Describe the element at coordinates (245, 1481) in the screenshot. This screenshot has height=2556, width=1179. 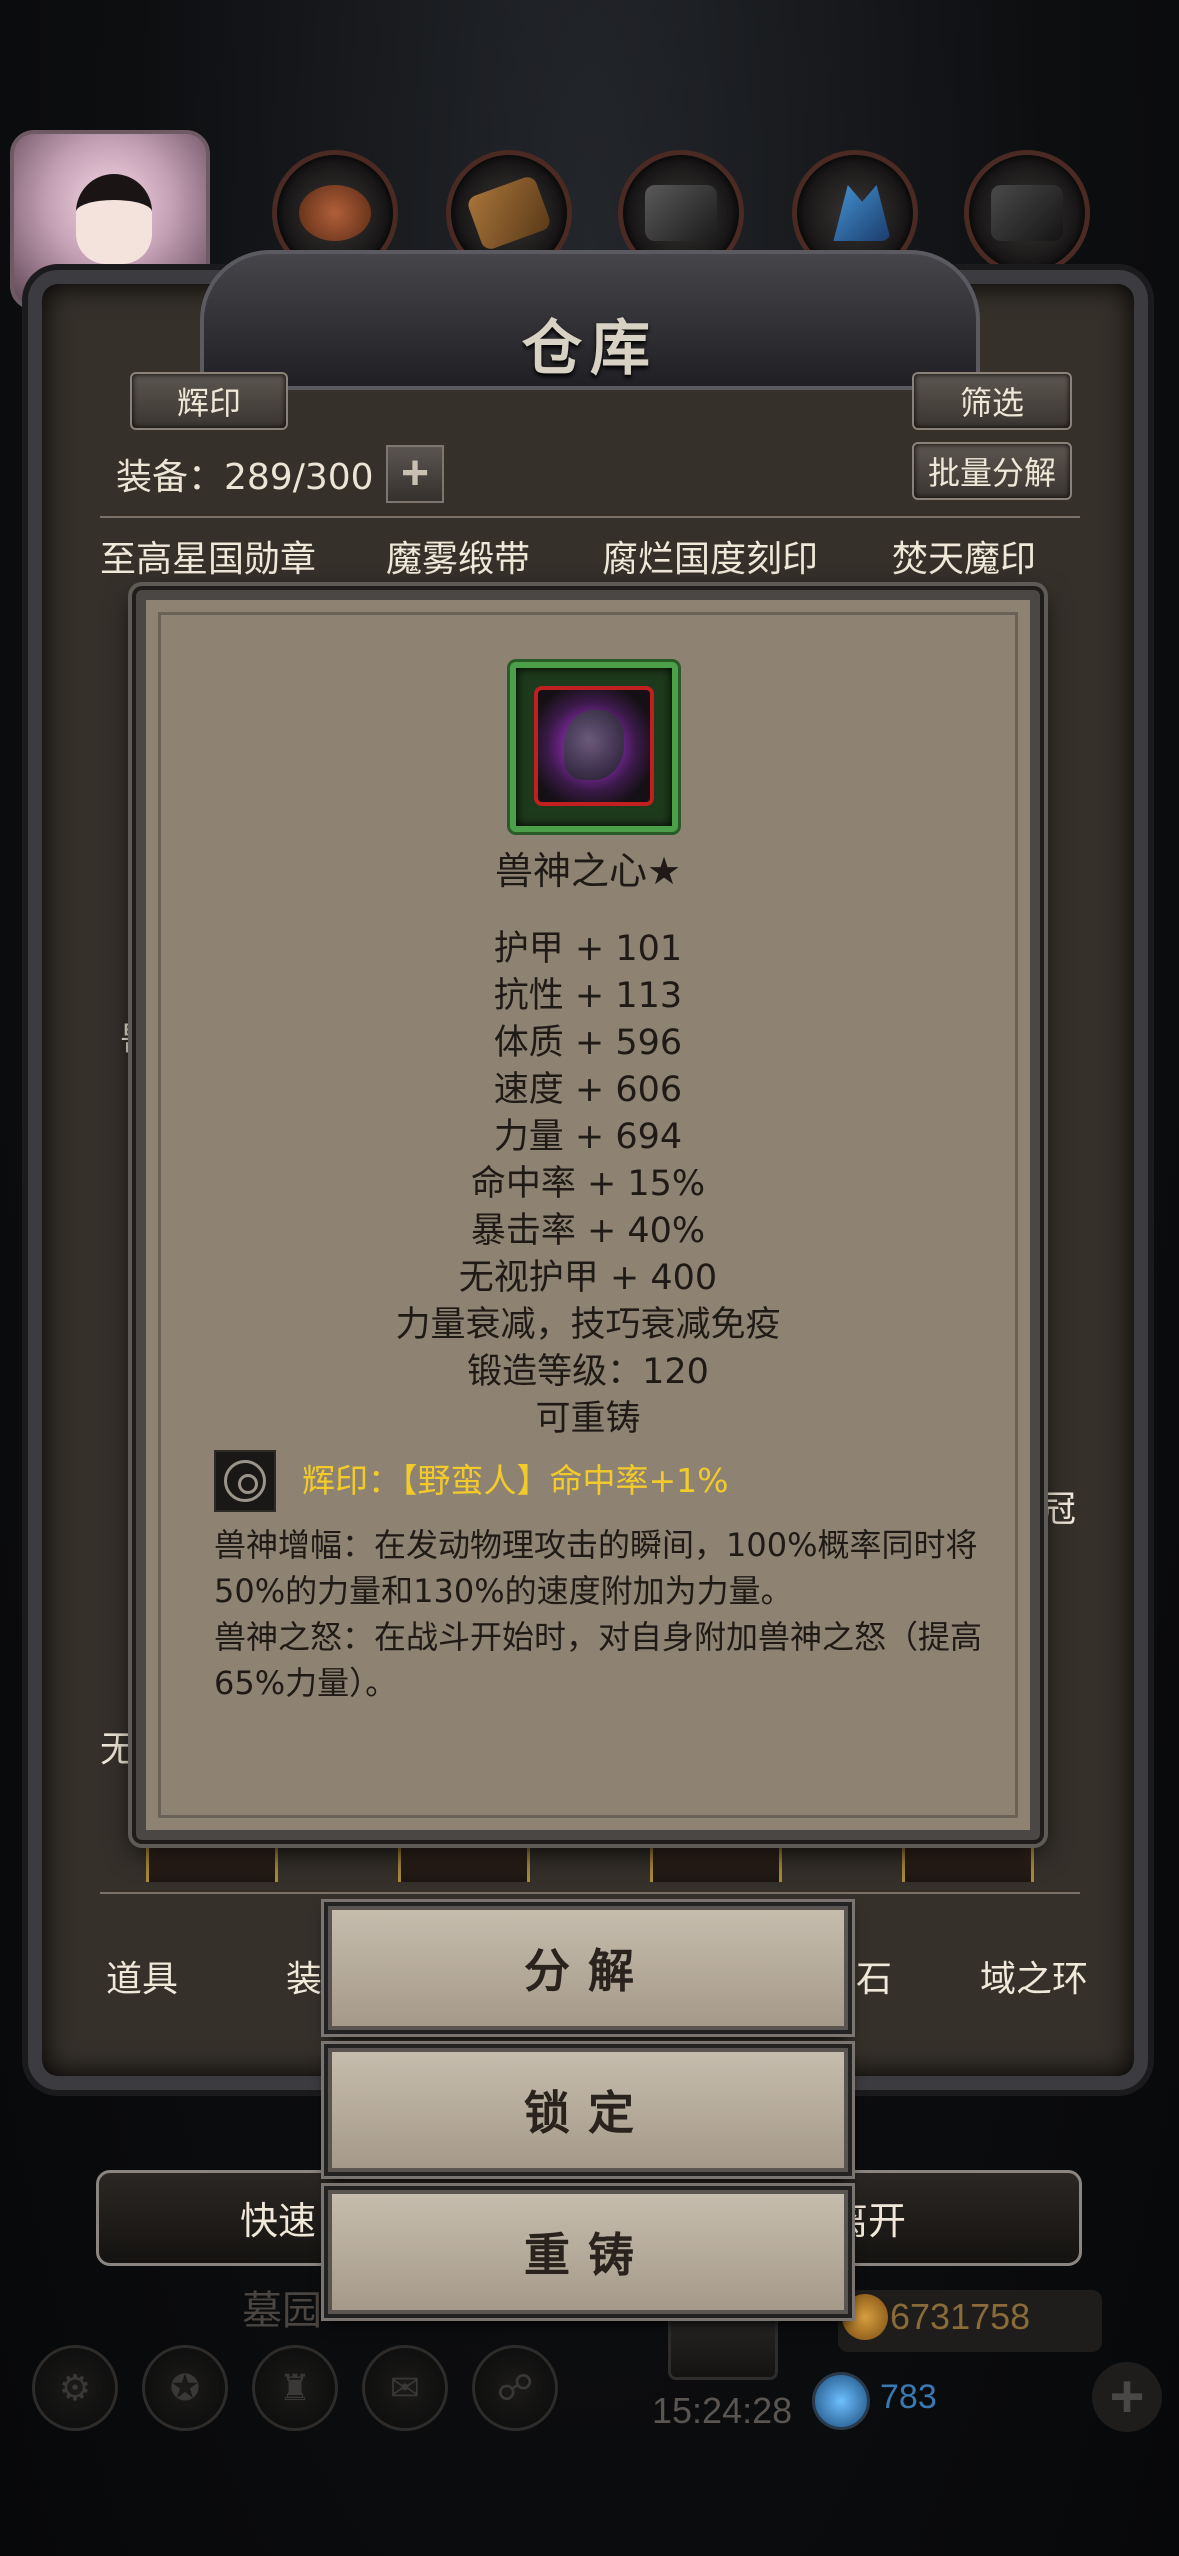
I see `rune-icon` at that location.